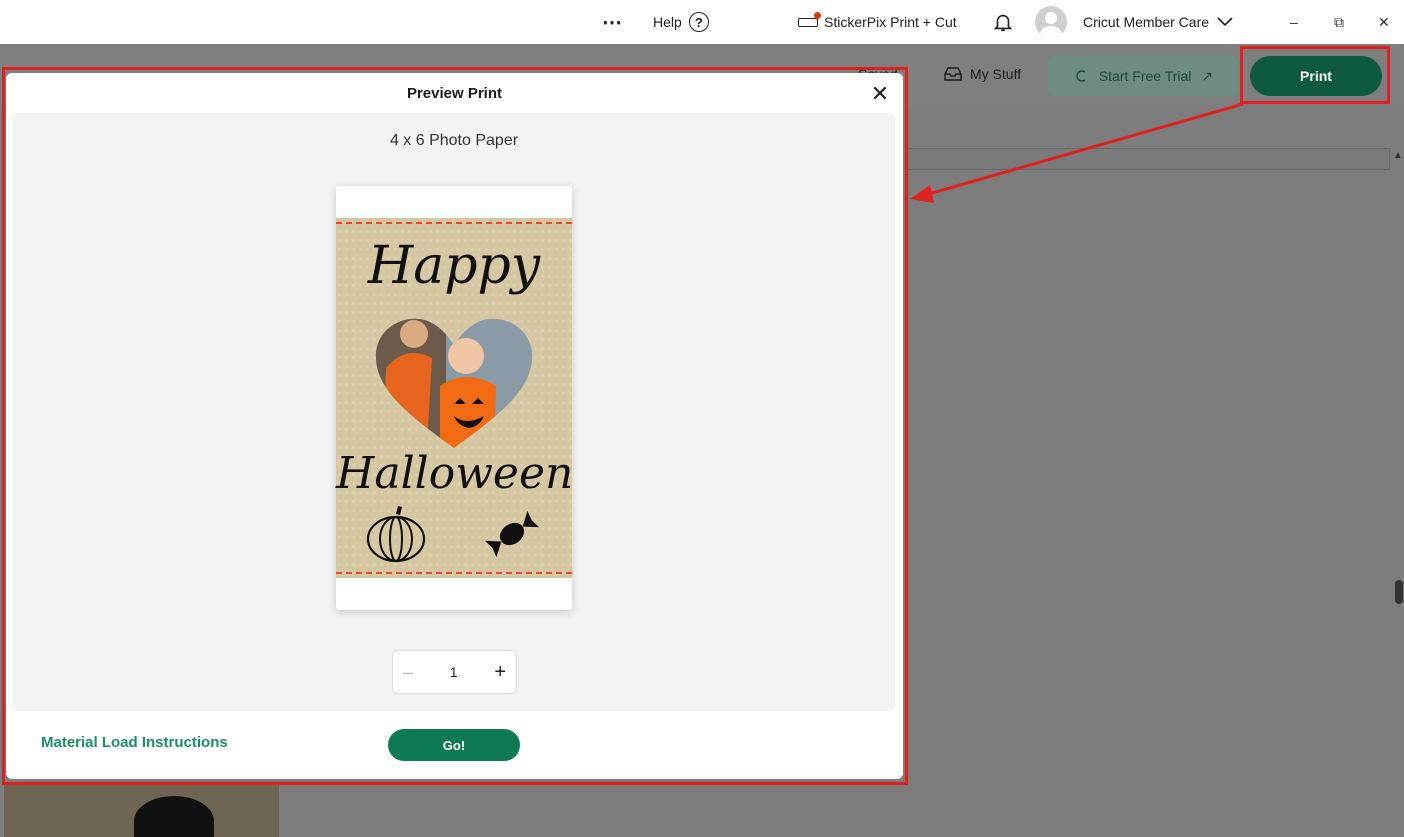  Describe the element at coordinates (1399, 592) in the screenshot. I see `scrollbar-thumb` at that location.